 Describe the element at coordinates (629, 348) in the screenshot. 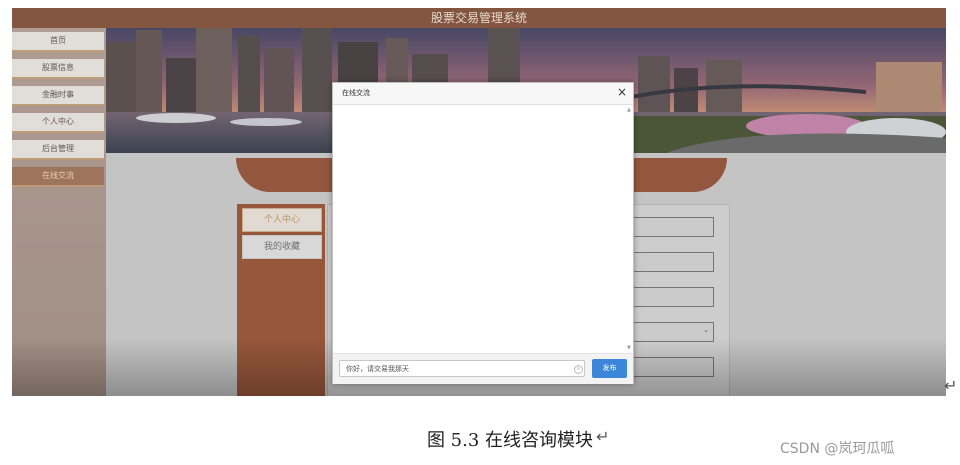

I see `scroll-down-icon: ▼` at that location.